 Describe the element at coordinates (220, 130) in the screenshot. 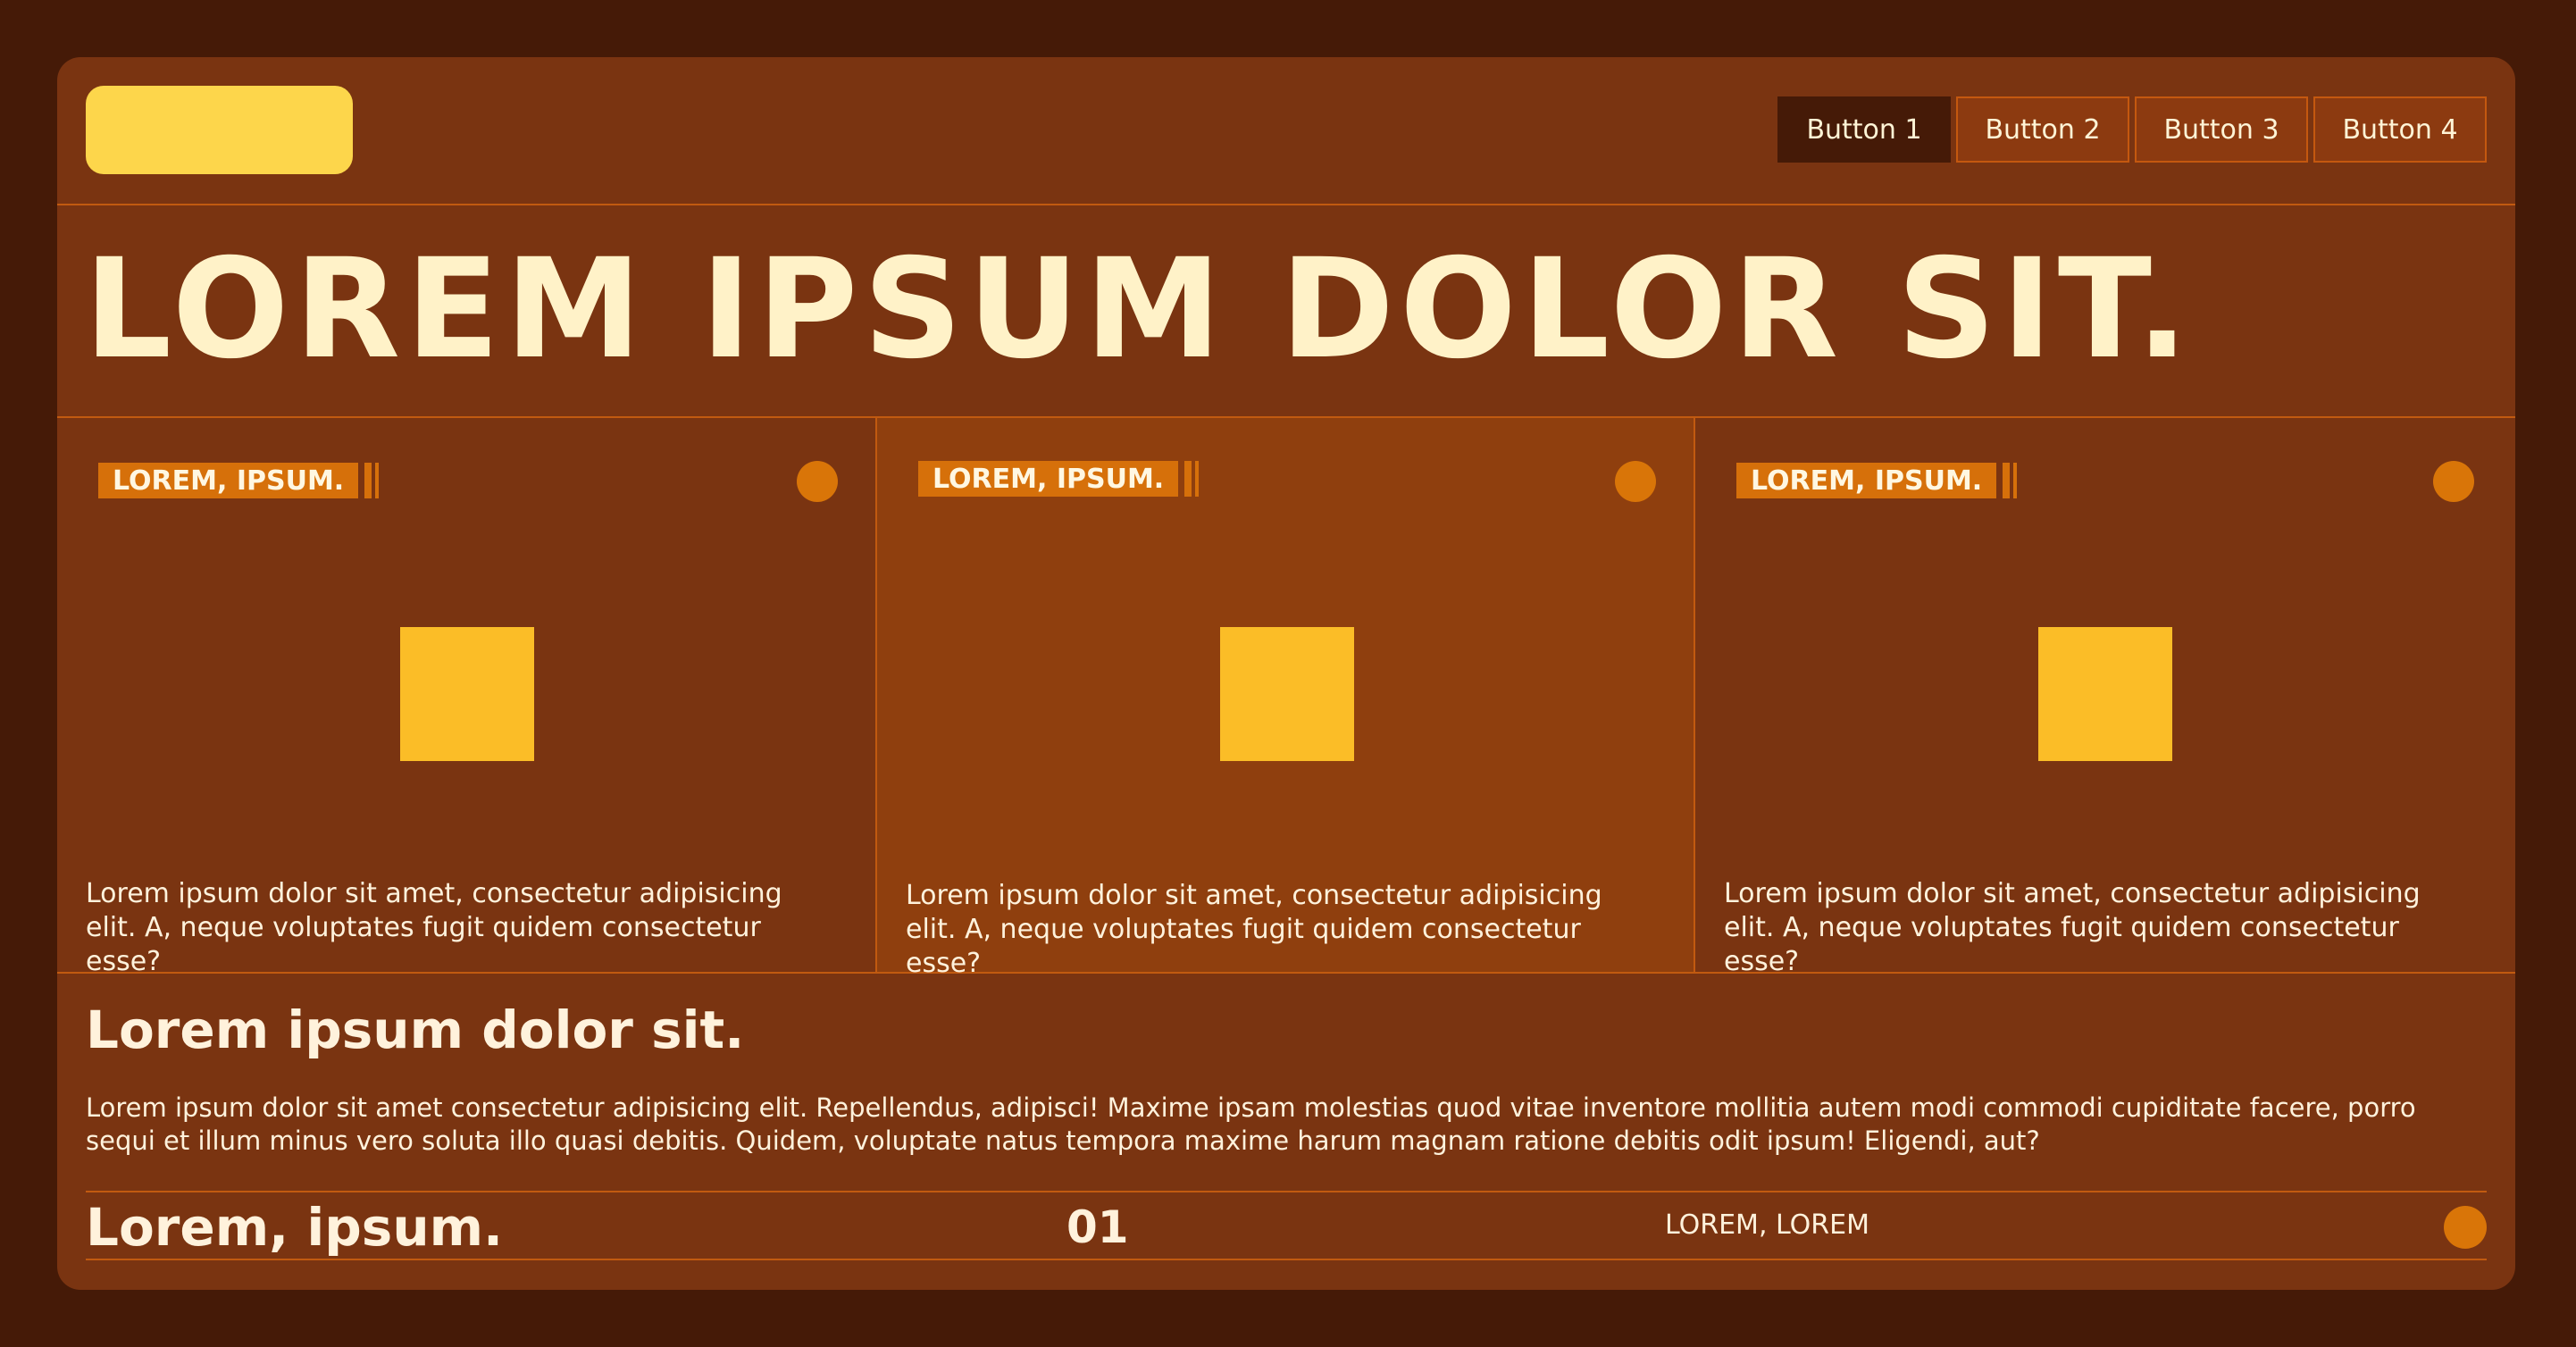

I see `logo` at that location.